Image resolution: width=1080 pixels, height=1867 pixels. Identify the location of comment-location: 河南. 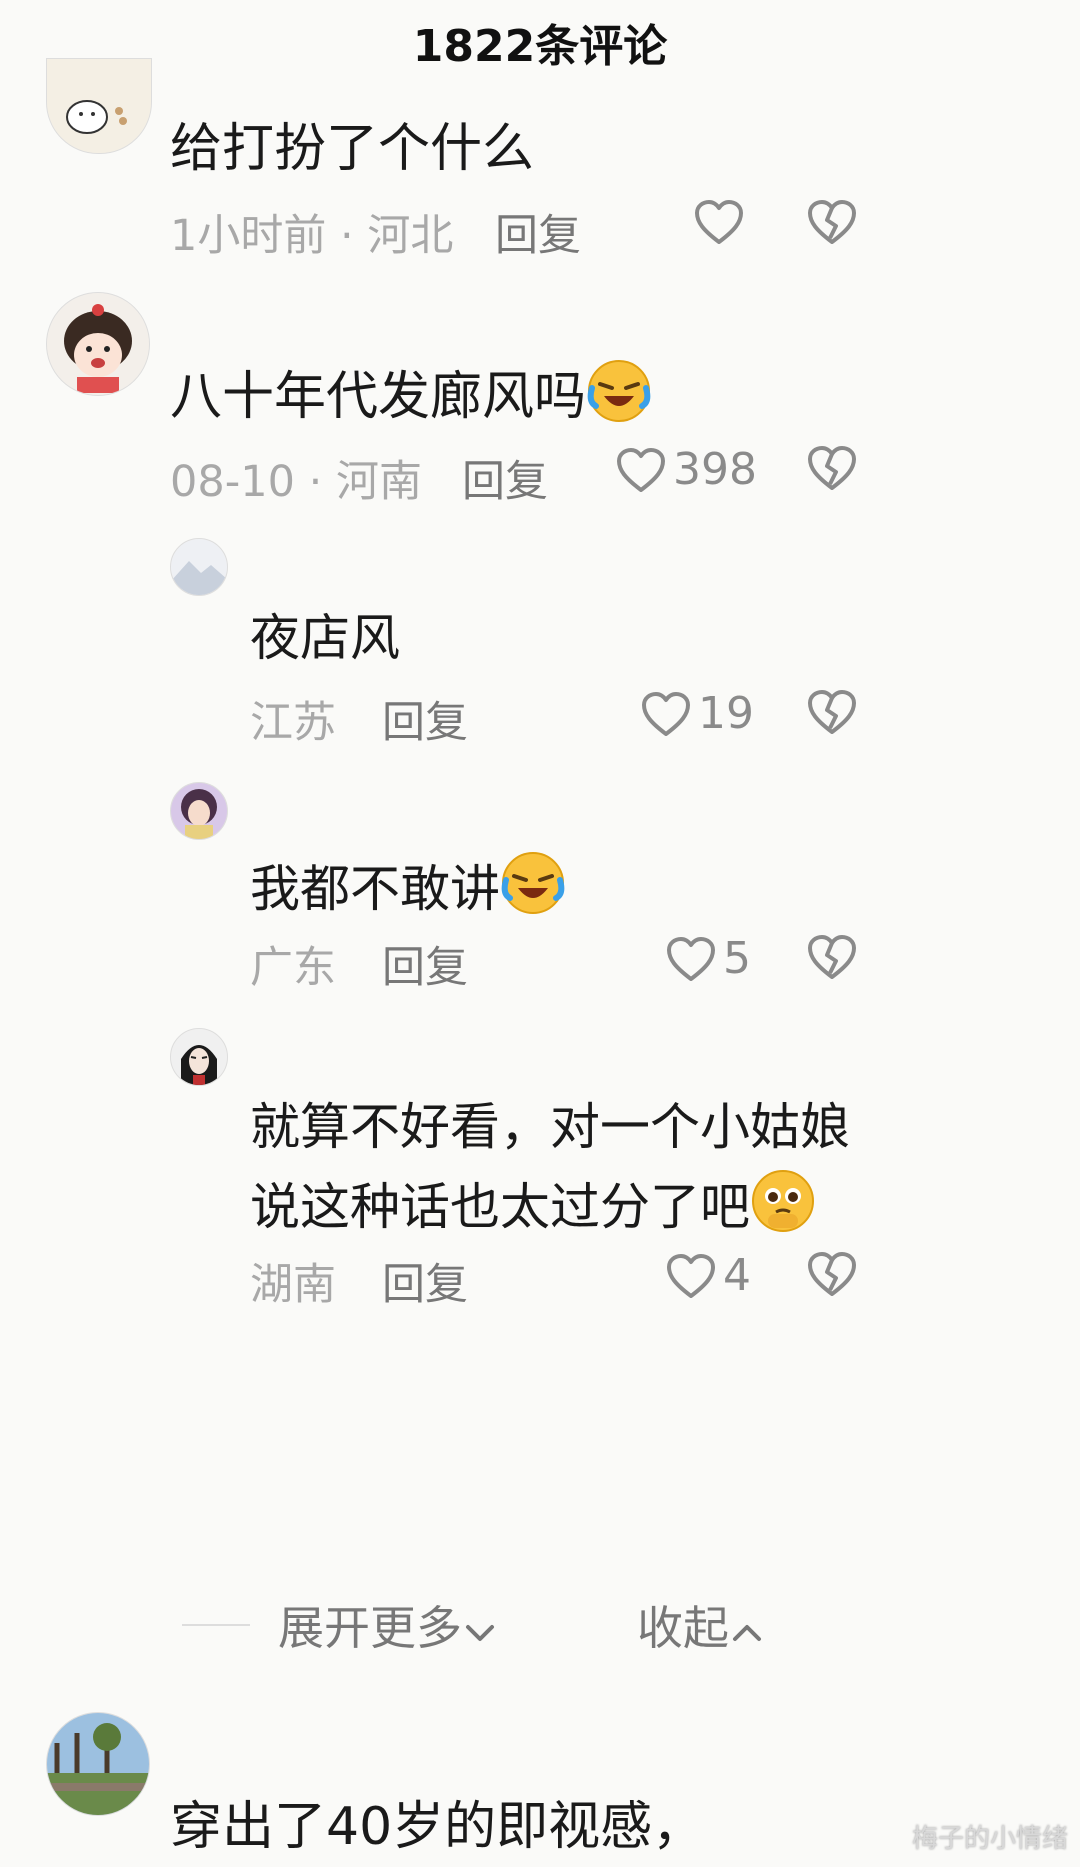
(378, 482).